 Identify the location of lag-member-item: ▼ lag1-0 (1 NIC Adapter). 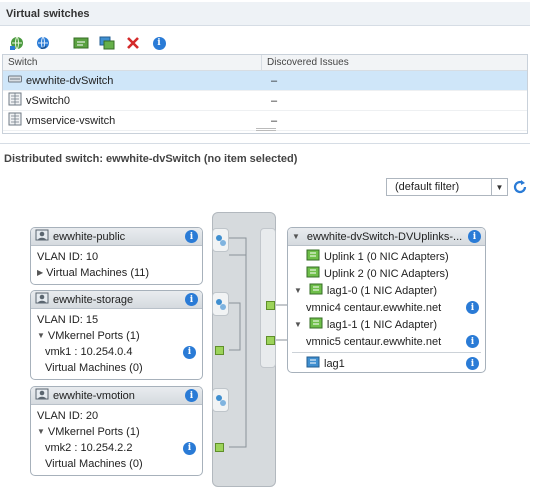
(386, 290).